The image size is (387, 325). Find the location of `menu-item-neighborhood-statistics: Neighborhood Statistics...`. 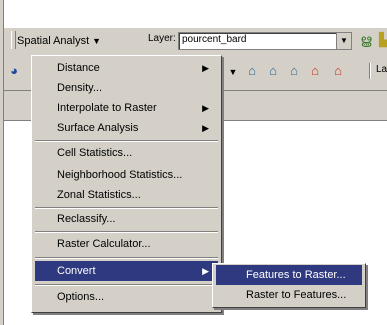

menu-item-neighborhood-statistics: Neighborhood Statistics... is located at coordinates (126, 175).